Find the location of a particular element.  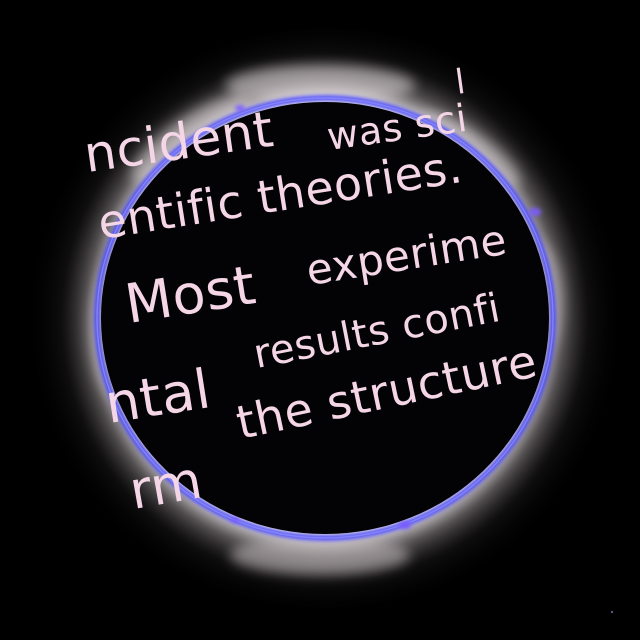

star-dot is located at coordinates (612, 612).